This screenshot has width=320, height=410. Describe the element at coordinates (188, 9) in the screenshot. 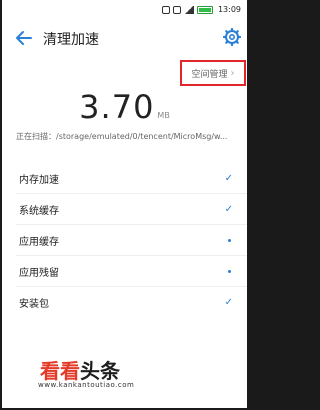

I see `signal-icon` at that location.